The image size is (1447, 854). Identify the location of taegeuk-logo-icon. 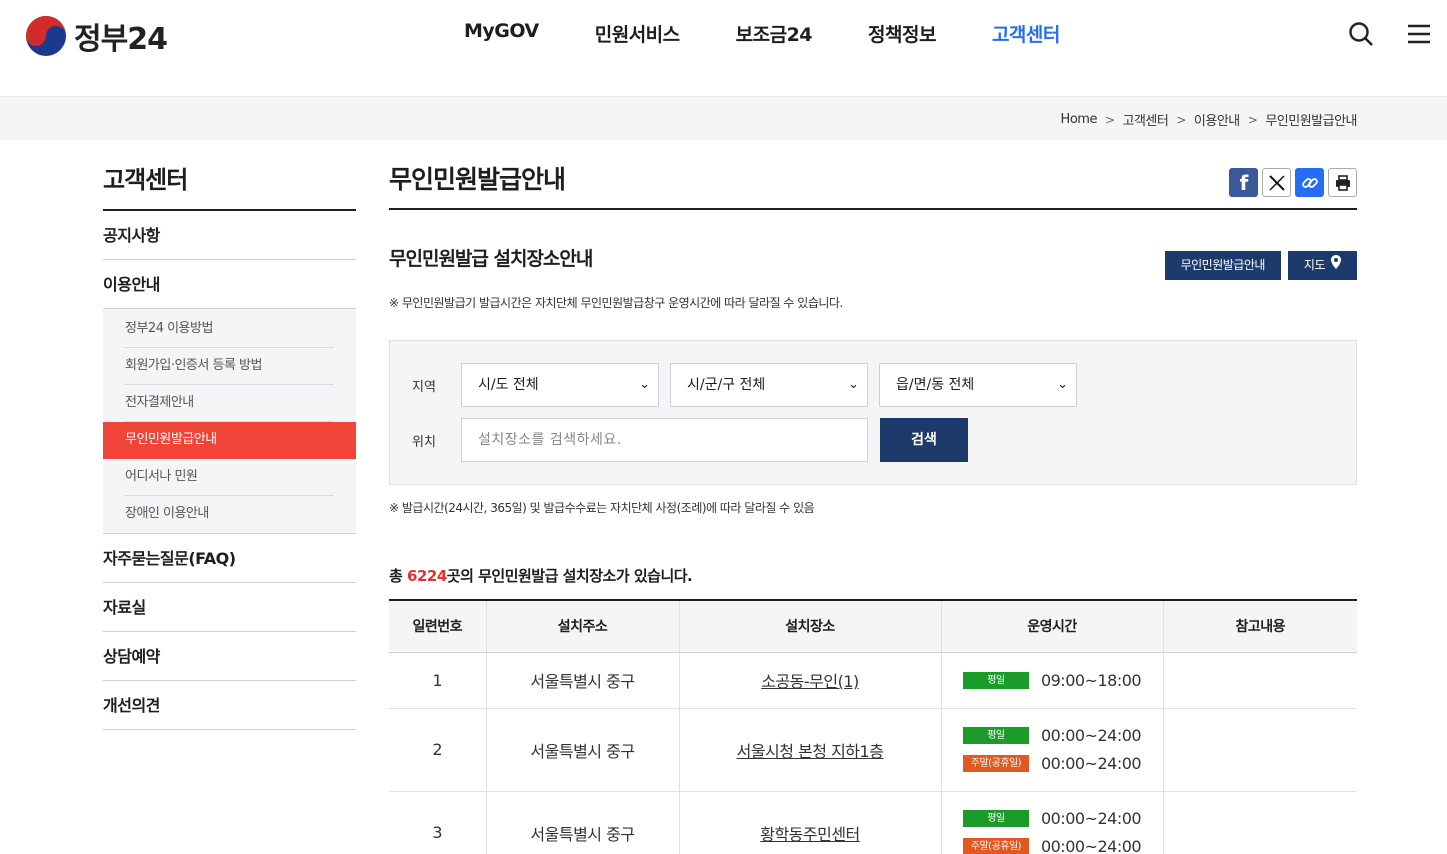
(46, 36).